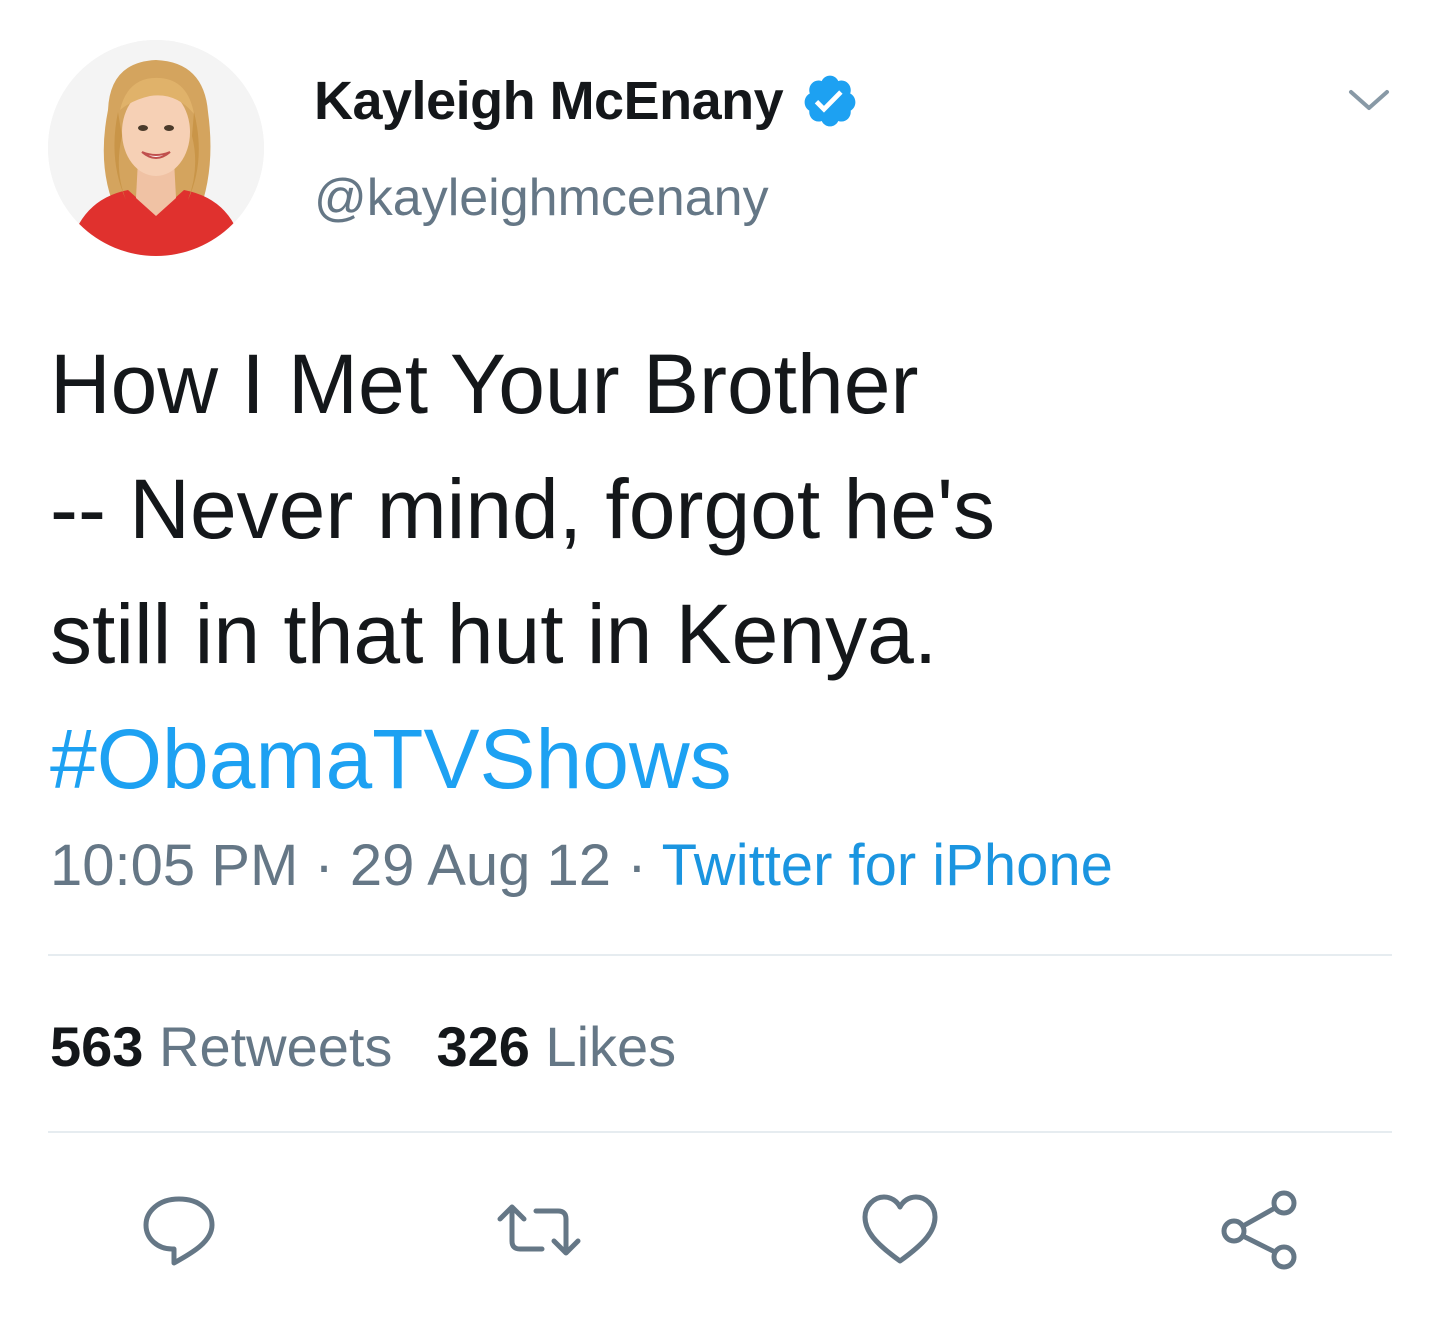 This screenshot has width=1440, height=1331. What do you see at coordinates (523, 509) in the screenshot?
I see `tweet-text-line: -- Never mind, forgot he's` at bounding box center [523, 509].